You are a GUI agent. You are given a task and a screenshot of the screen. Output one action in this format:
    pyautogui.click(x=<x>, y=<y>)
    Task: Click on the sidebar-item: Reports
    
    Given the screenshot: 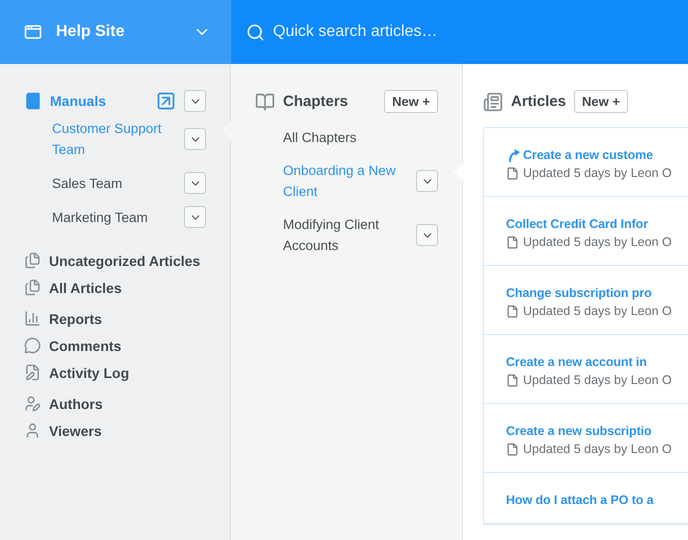 What is the action you would take?
    pyautogui.click(x=115, y=318)
    